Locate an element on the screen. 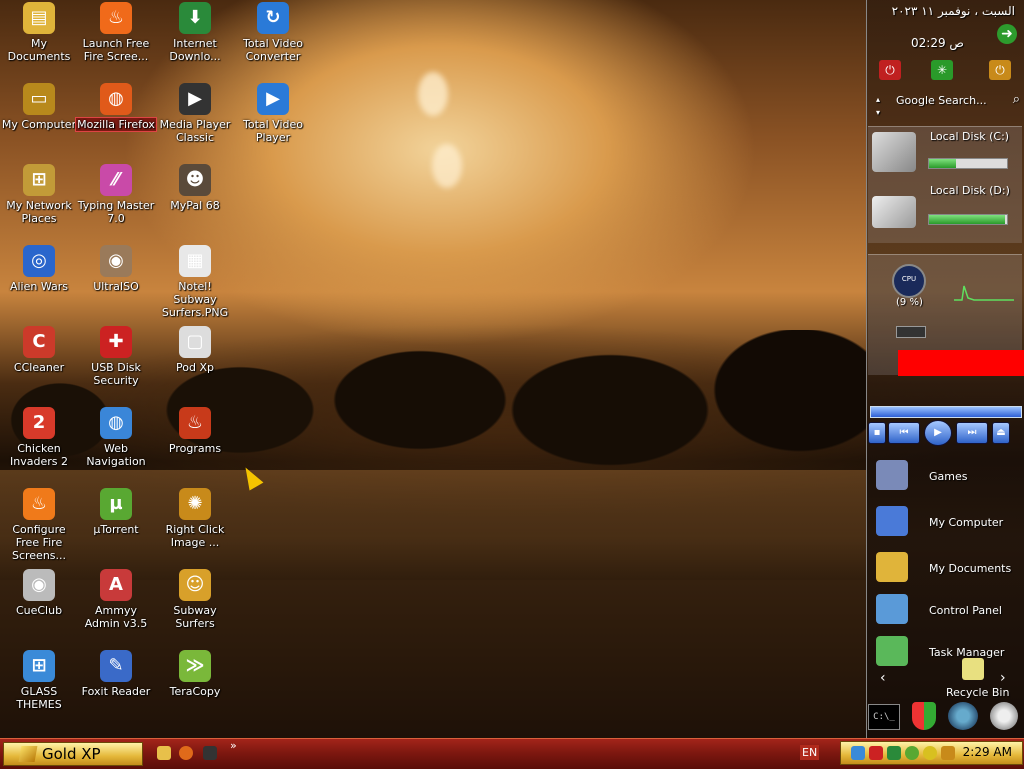 This screenshot has height=769, width=1024. desktop-icon: ▦ Notel! Subway Surfers.PNG is located at coordinates (195, 282).